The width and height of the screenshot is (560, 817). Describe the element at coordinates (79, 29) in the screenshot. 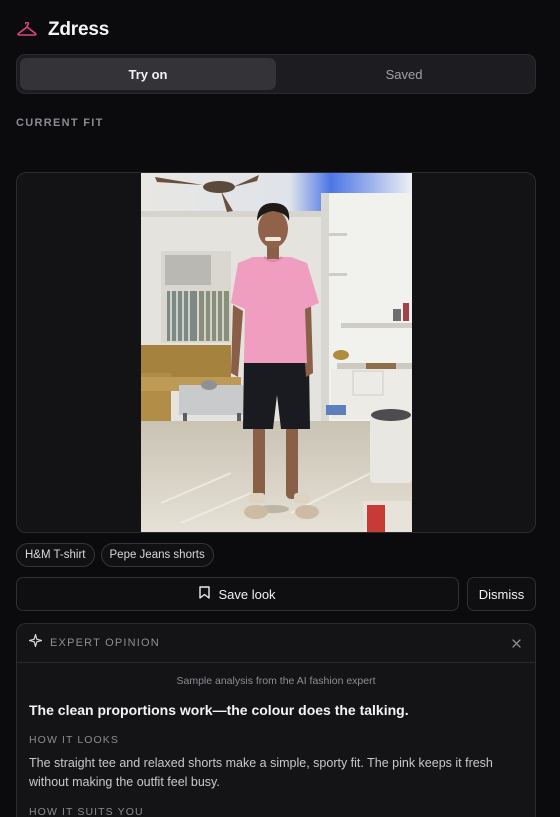

I see `app-title: Zdress` at that location.